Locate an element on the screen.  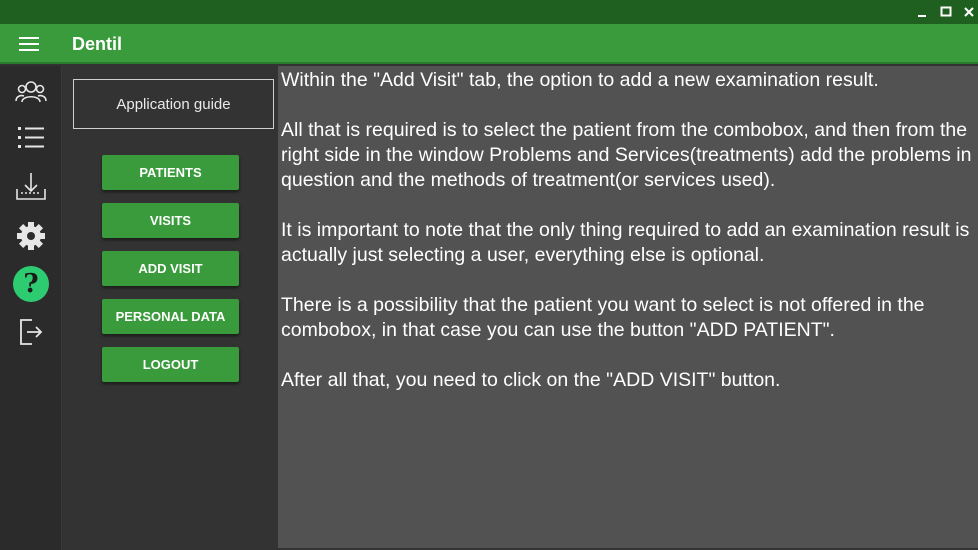
visits-button: VISITS is located at coordinates (170, 220).